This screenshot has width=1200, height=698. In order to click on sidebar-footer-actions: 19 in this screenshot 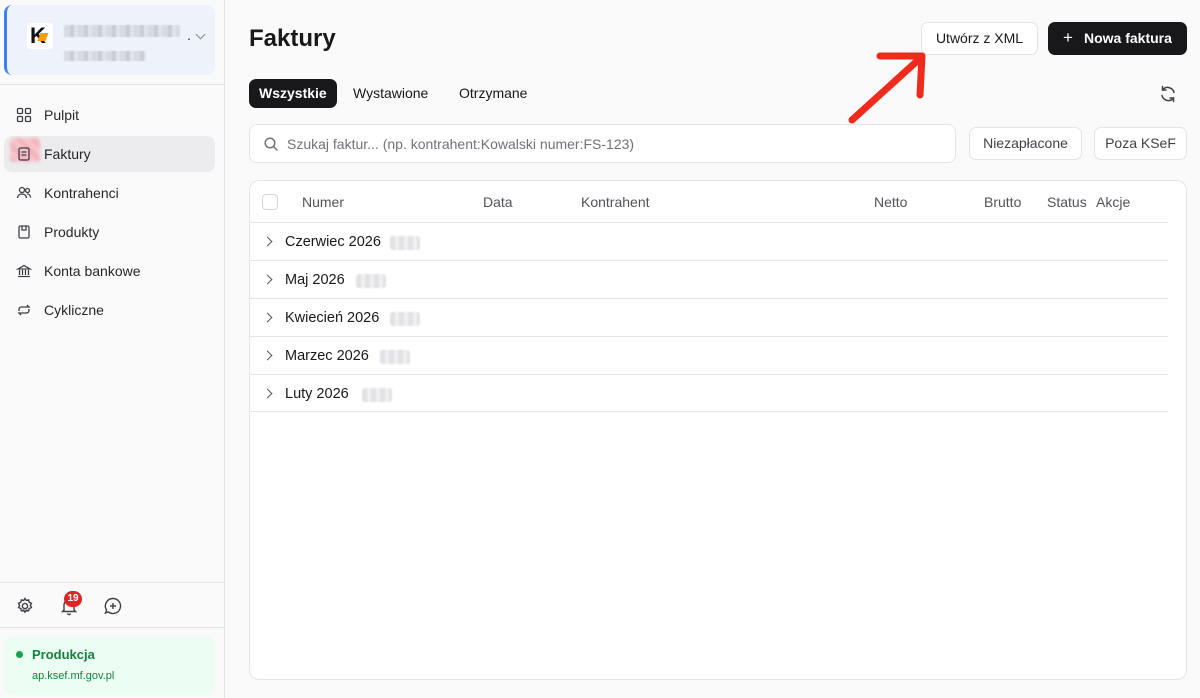, I will do `click(112, 605)`.